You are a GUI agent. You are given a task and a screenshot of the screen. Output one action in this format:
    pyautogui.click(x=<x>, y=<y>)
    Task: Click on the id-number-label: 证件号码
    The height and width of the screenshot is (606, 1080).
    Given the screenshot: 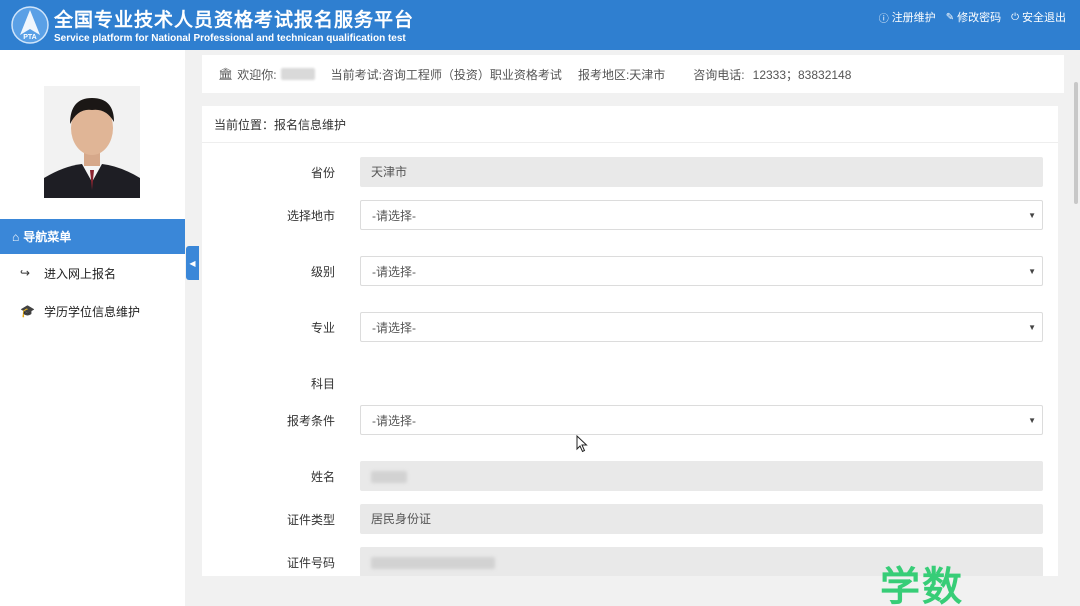 What is the action you would take?
    pyautogui.click(x=310, y=563)
    